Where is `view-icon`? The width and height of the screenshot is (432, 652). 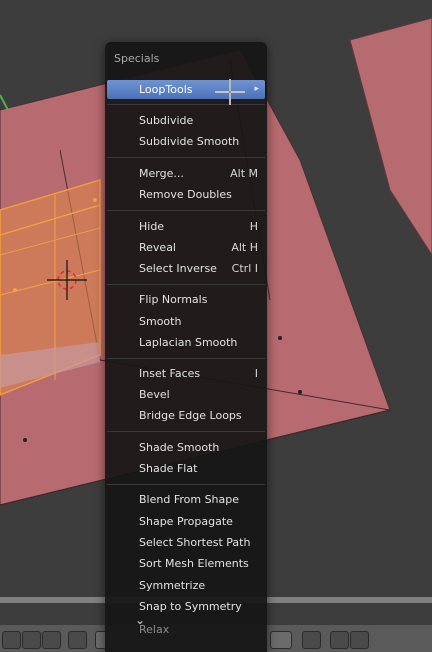
view-icon is located at coordinates (31, 640).